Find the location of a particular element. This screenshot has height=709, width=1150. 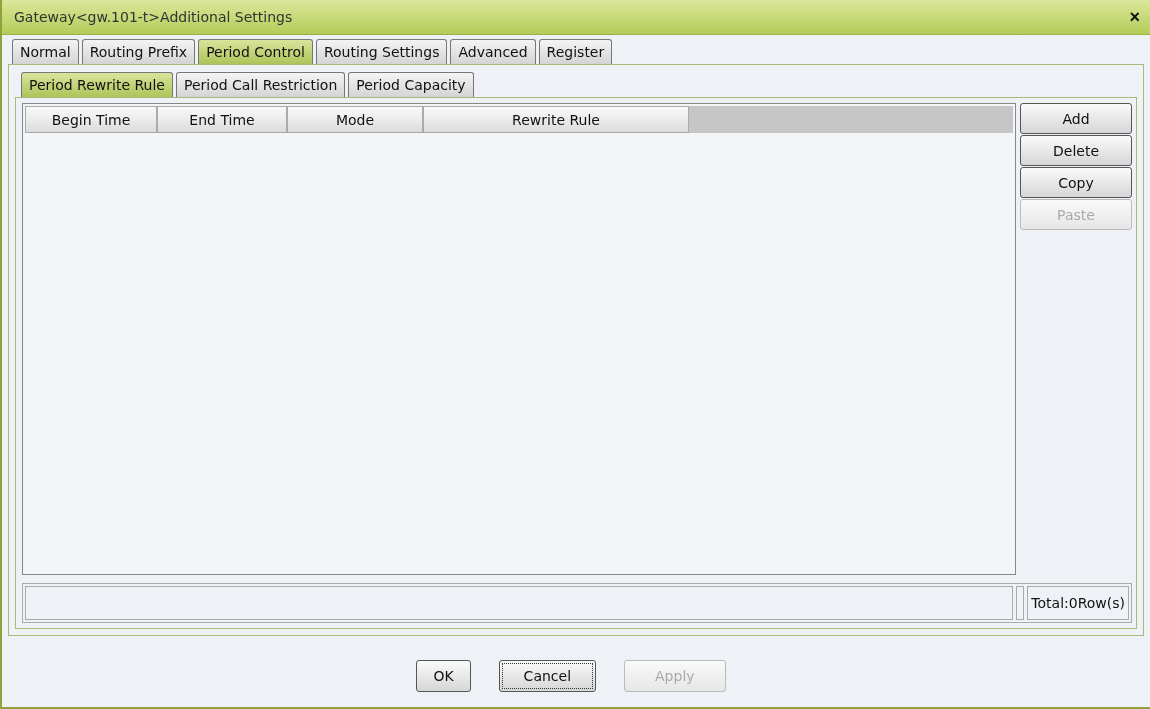

tab: Period Capacity is located at coordinates (411, 84).